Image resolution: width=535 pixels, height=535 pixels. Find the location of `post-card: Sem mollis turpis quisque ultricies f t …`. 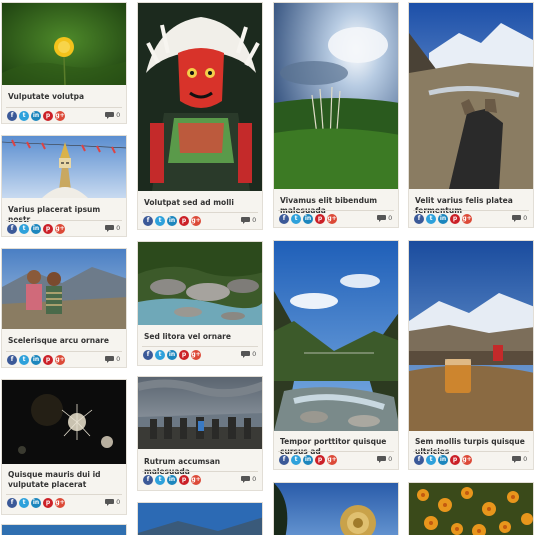

post-card: Sem mollis turpis quisque ultricies f t … is located at coordinates (471, 355).